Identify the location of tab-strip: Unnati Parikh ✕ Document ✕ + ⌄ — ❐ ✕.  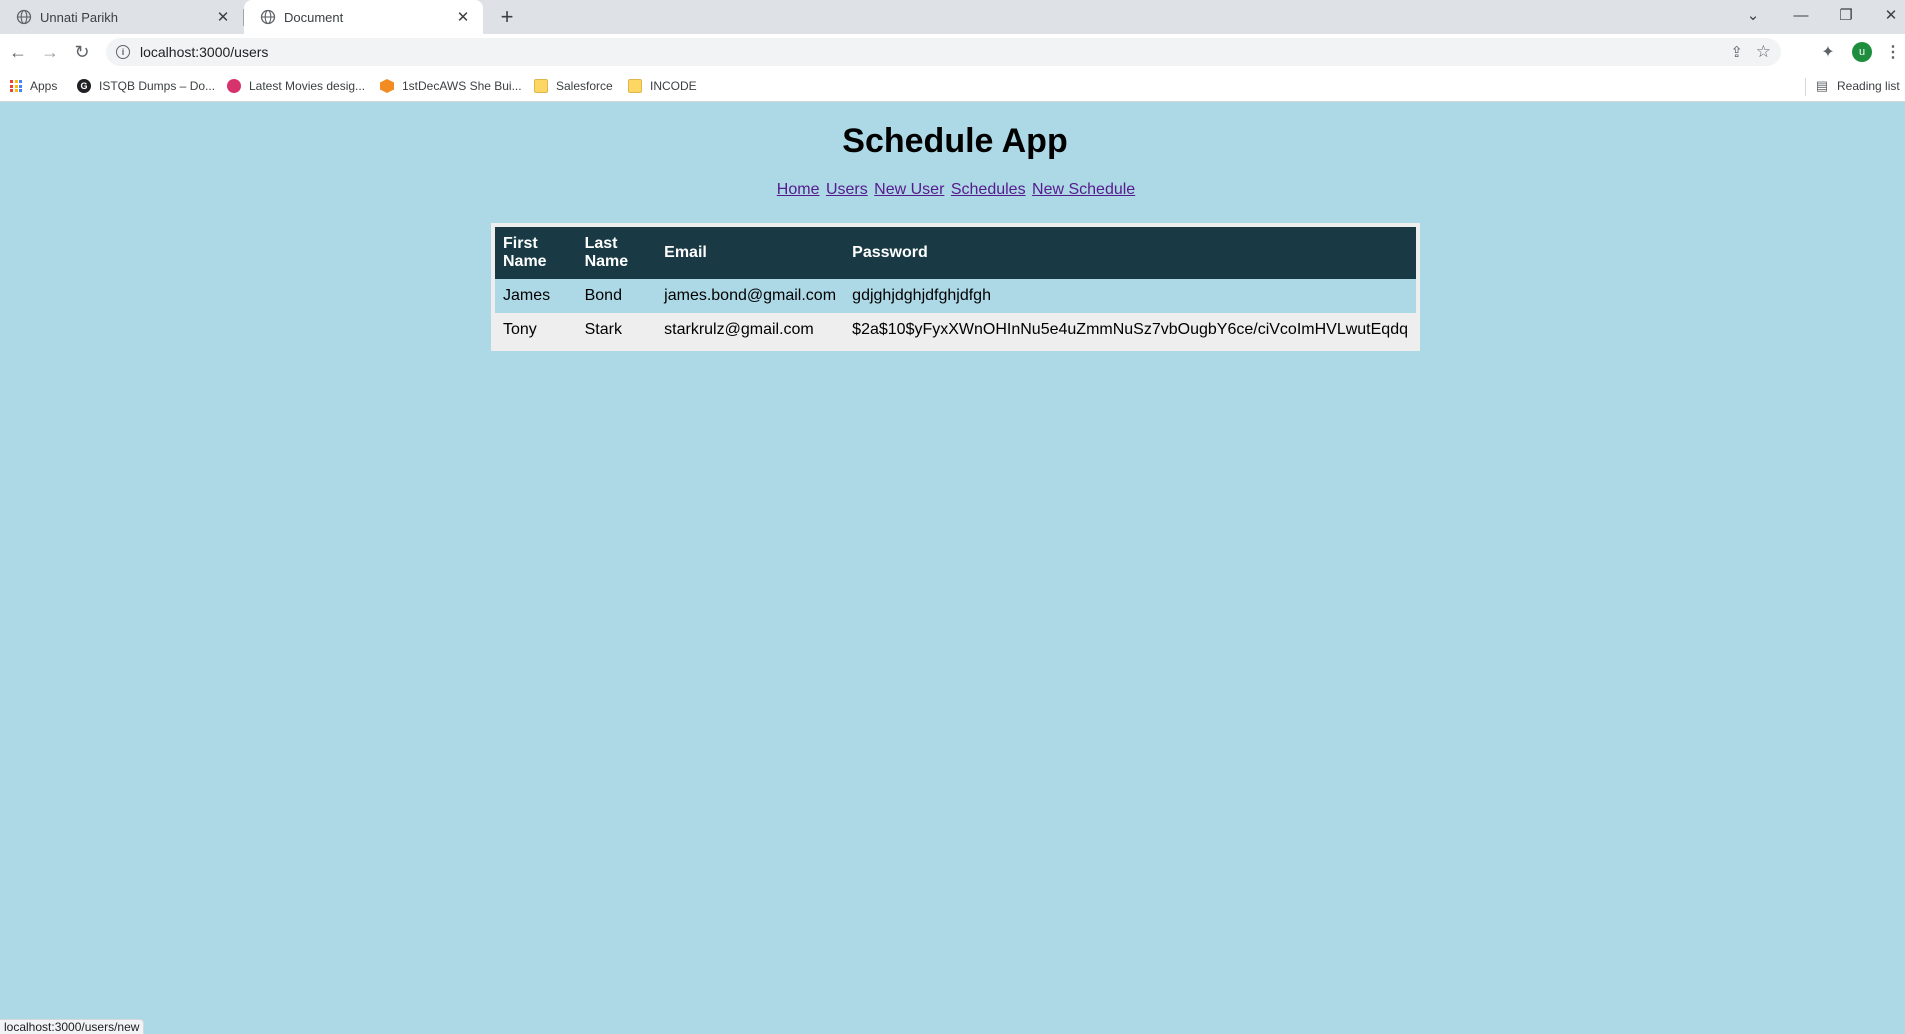
(952, 17).